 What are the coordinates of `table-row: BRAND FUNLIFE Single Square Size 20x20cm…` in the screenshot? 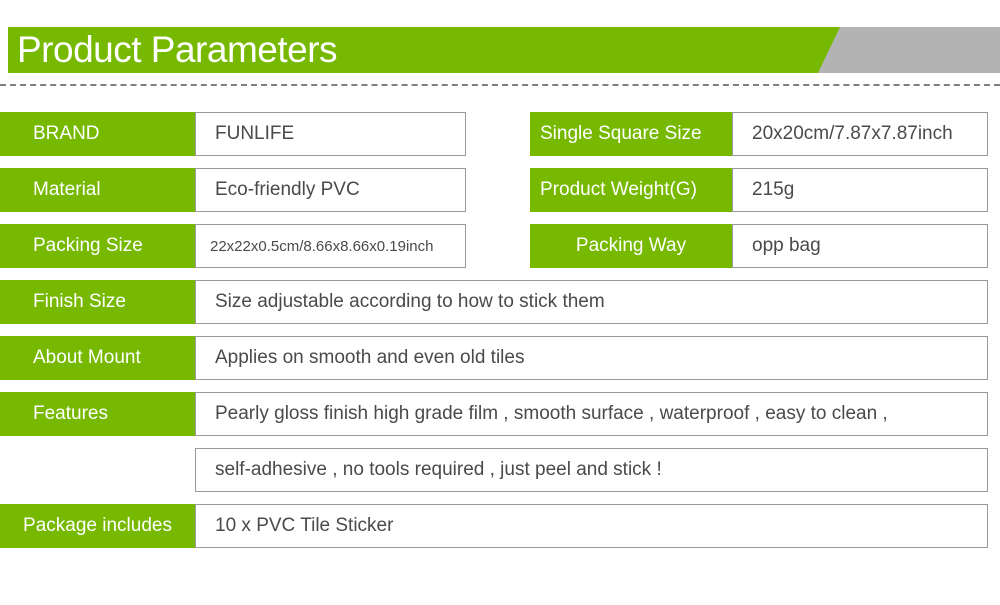 It's located at (500, 134).